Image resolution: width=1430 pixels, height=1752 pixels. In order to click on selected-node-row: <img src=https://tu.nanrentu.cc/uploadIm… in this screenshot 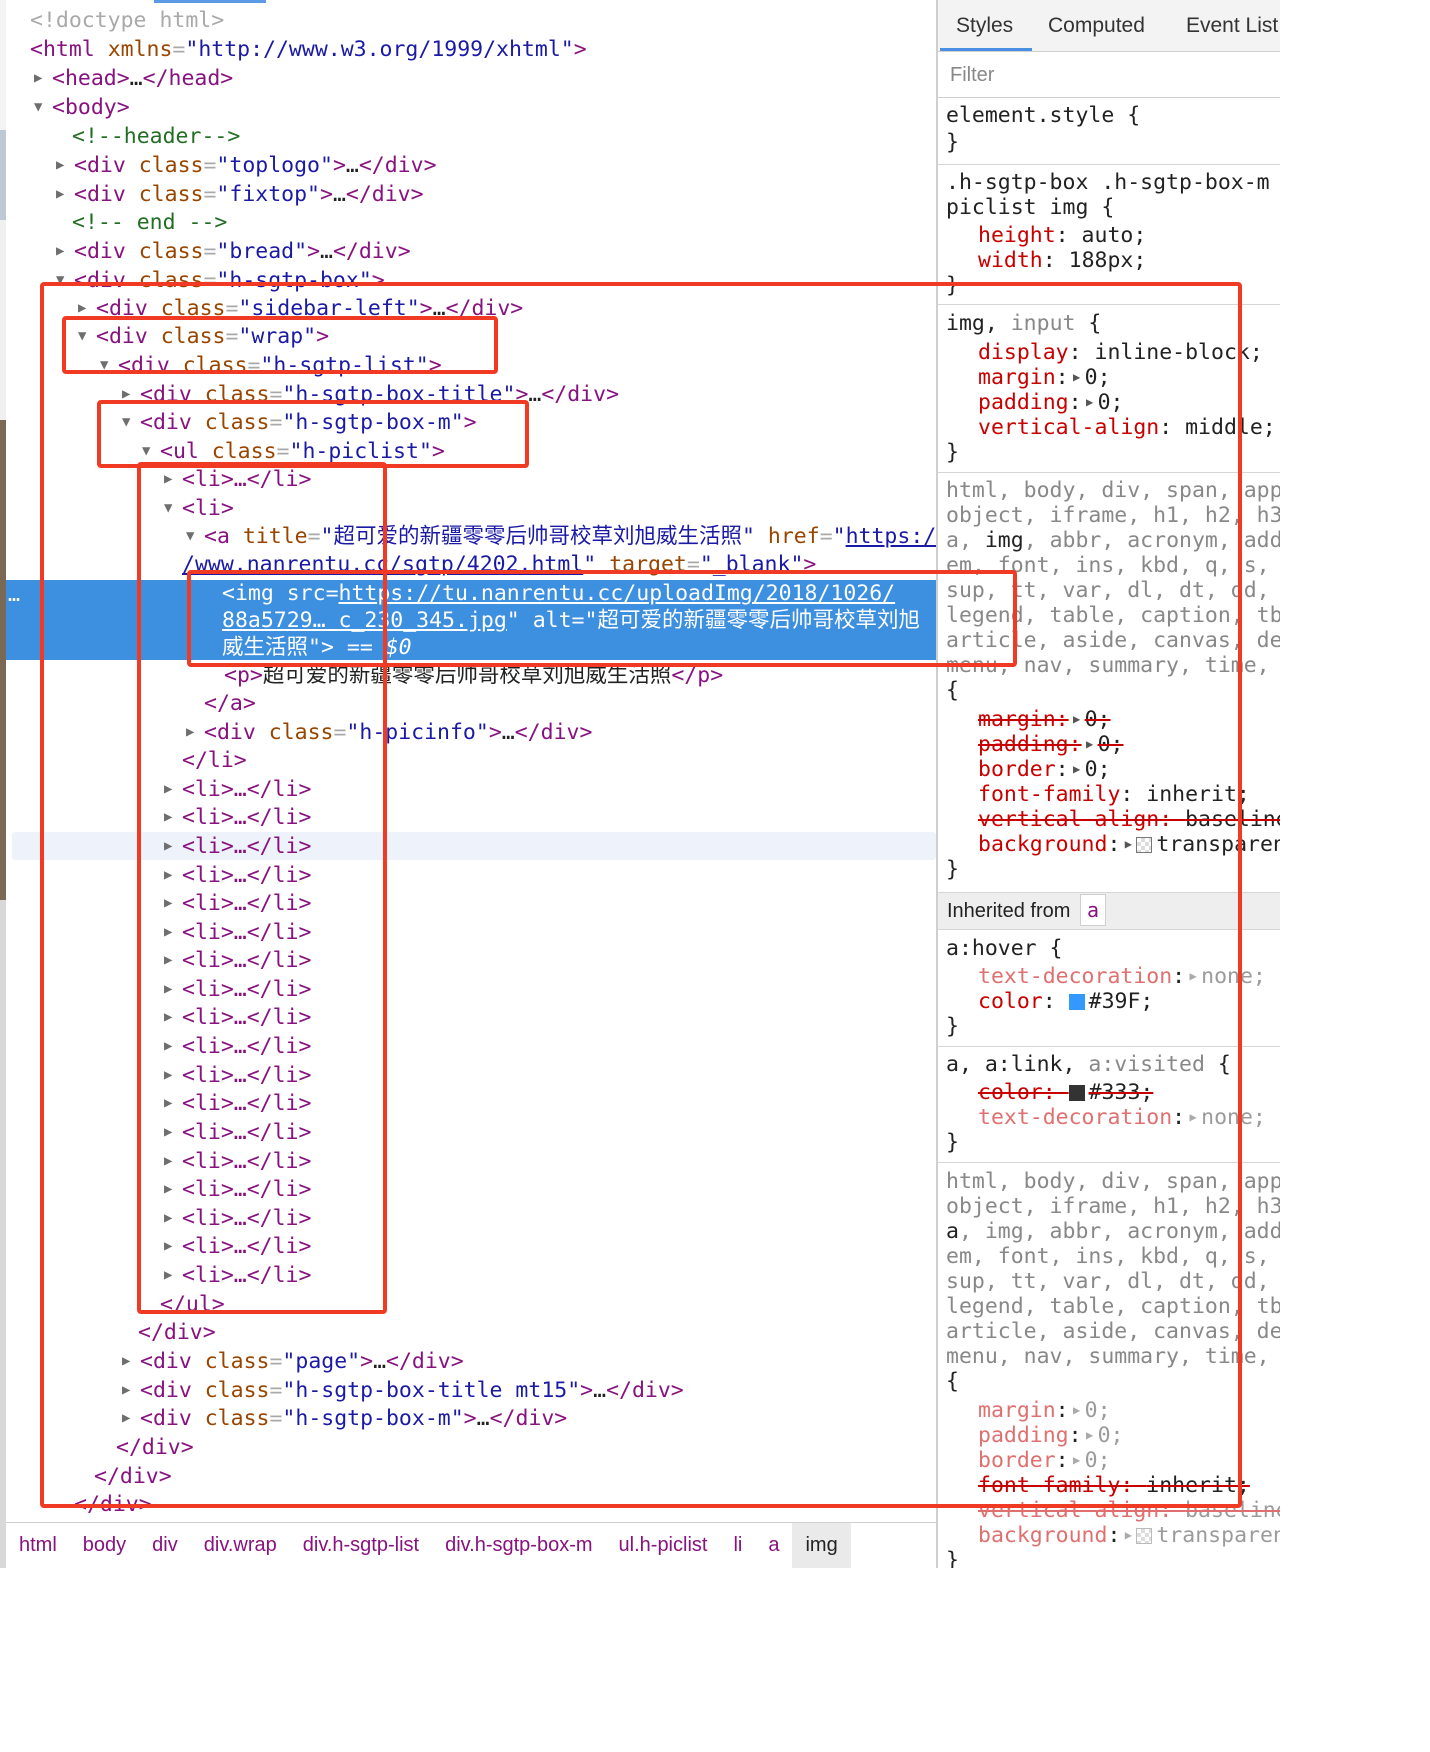, I will do `click(471, 620)`.